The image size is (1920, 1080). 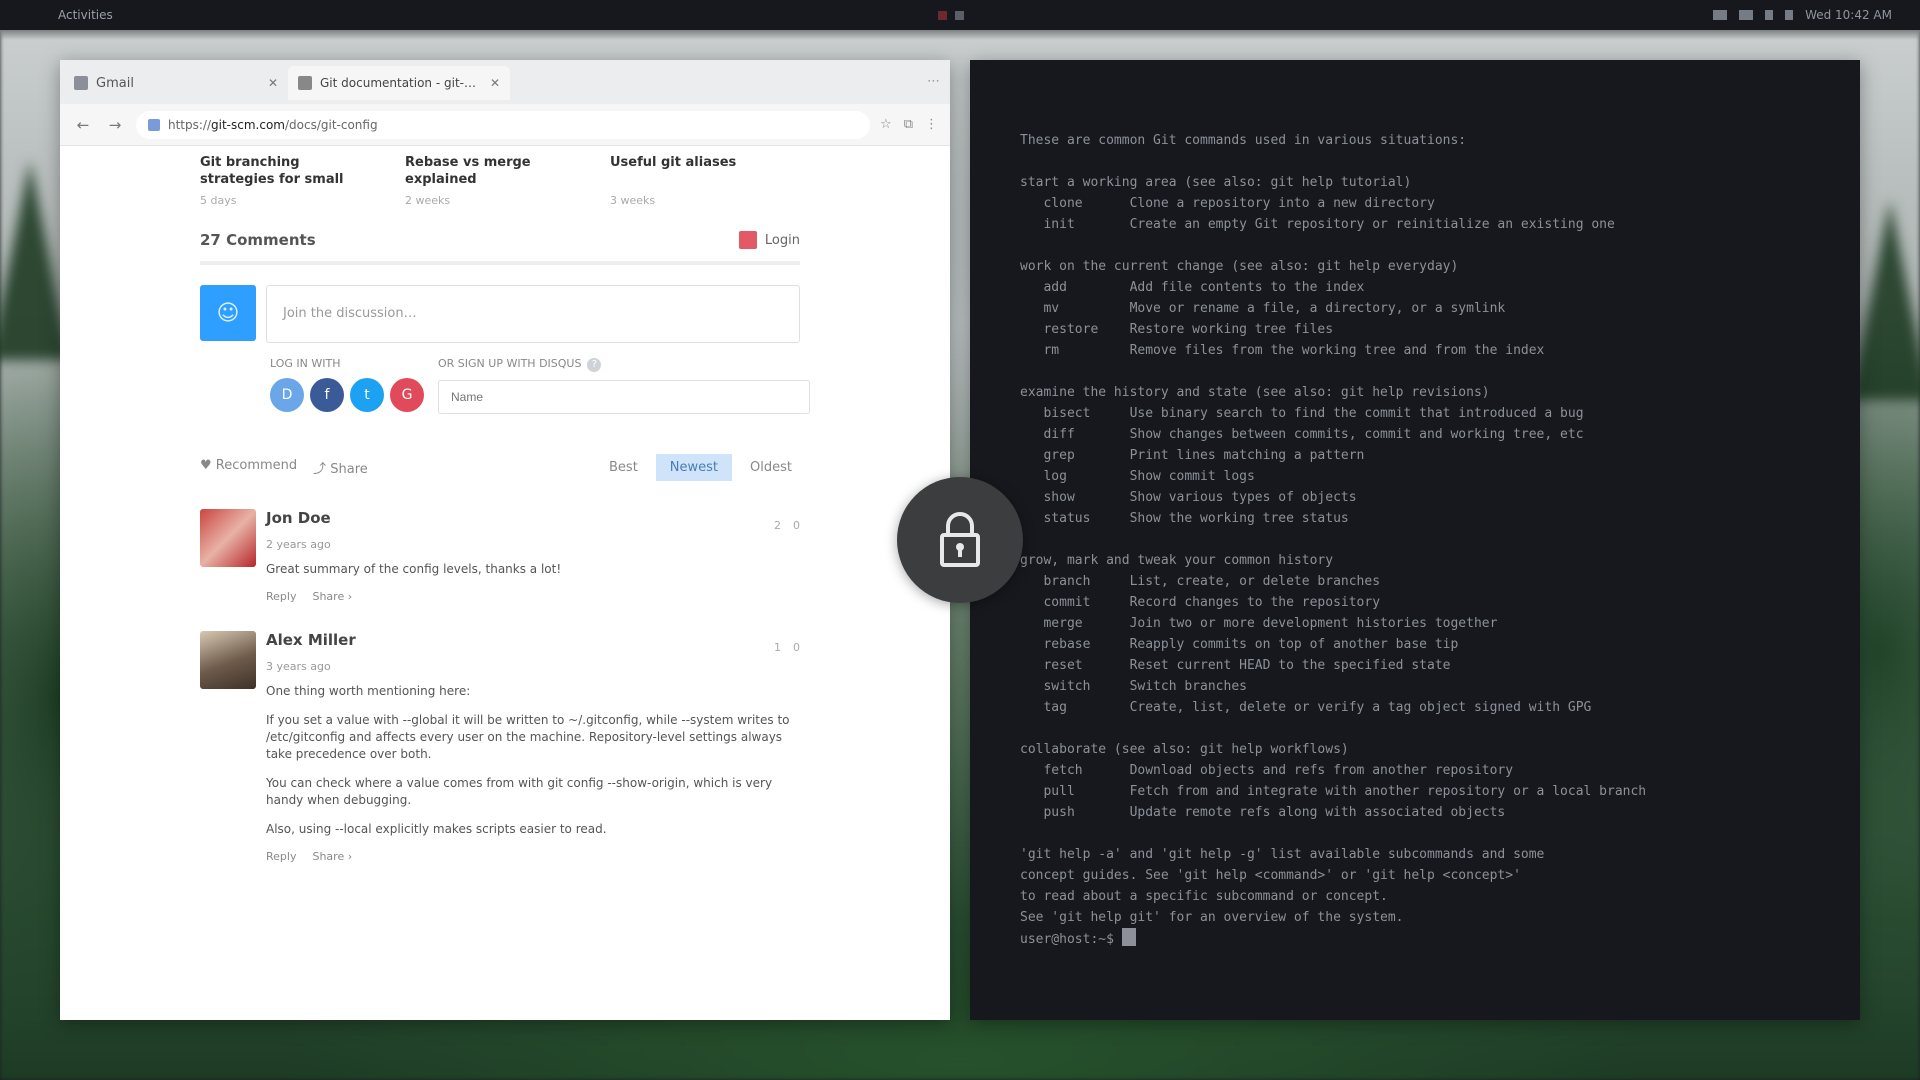 I want to click on wallpaper-tree, so click(x=1885, y=300).